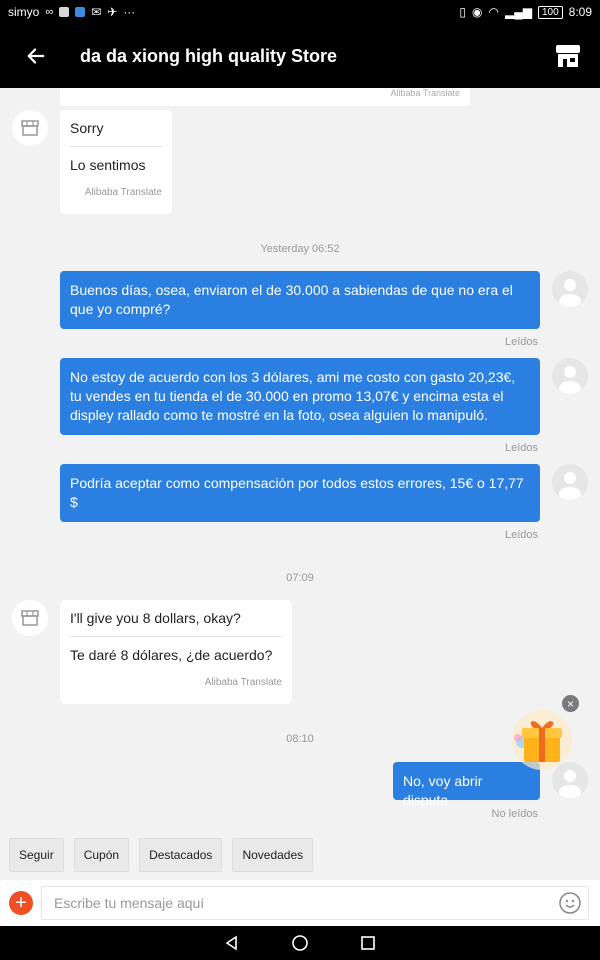  What do you see at coordinates (129, 12) in the screenshot?
I see `more-icon: ···` at bounding box center [129, 12].